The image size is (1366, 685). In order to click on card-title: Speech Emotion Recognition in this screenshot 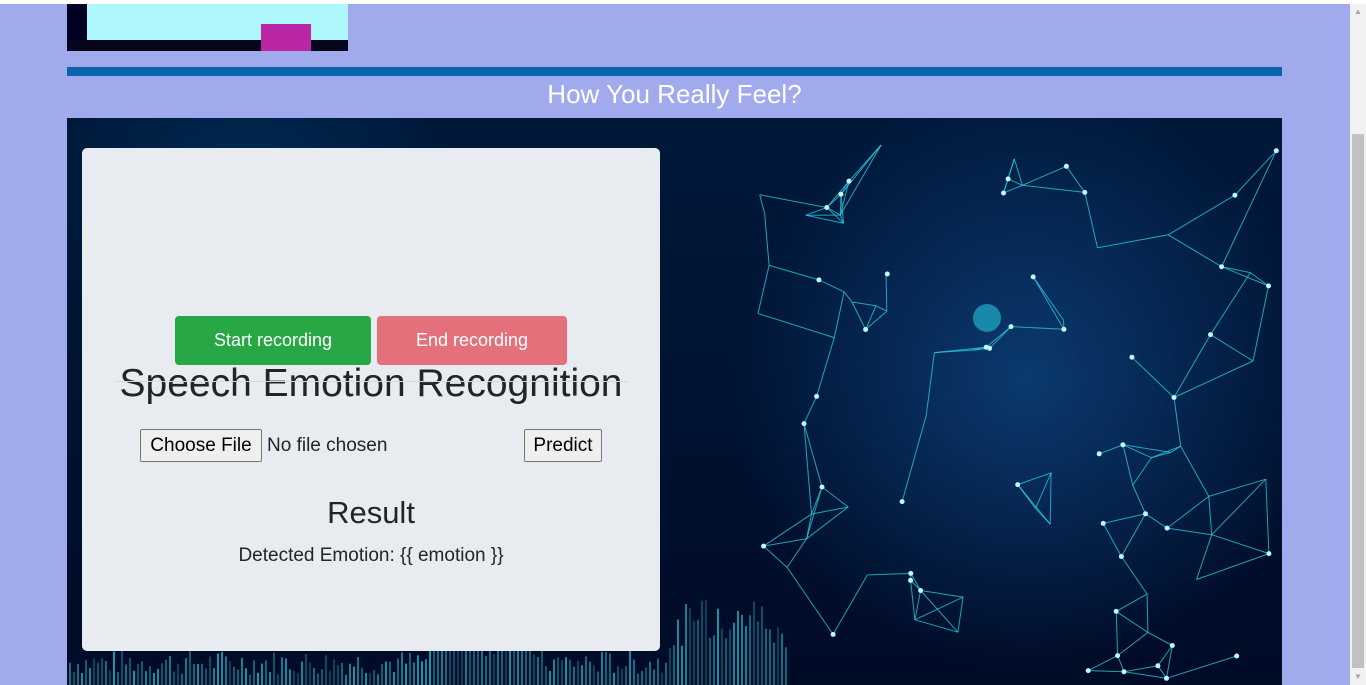, I will do `click(371, 383)`.